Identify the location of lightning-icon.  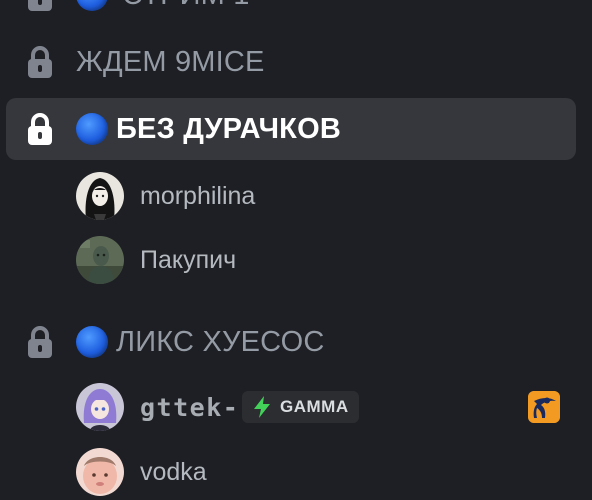
(262, 407).